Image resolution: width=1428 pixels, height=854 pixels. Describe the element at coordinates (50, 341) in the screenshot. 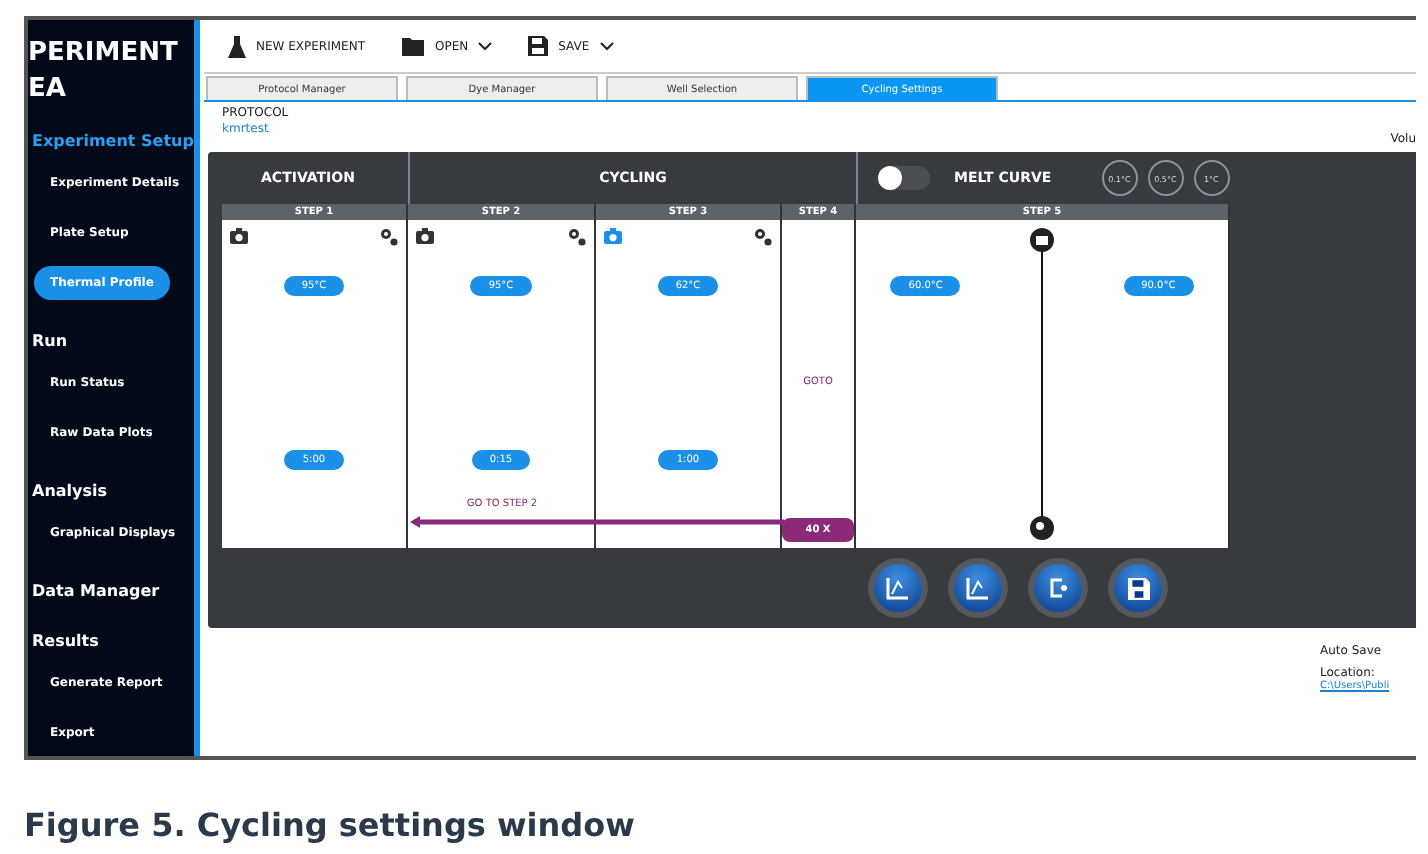

I see `sidebar-heading: Run` at that location.